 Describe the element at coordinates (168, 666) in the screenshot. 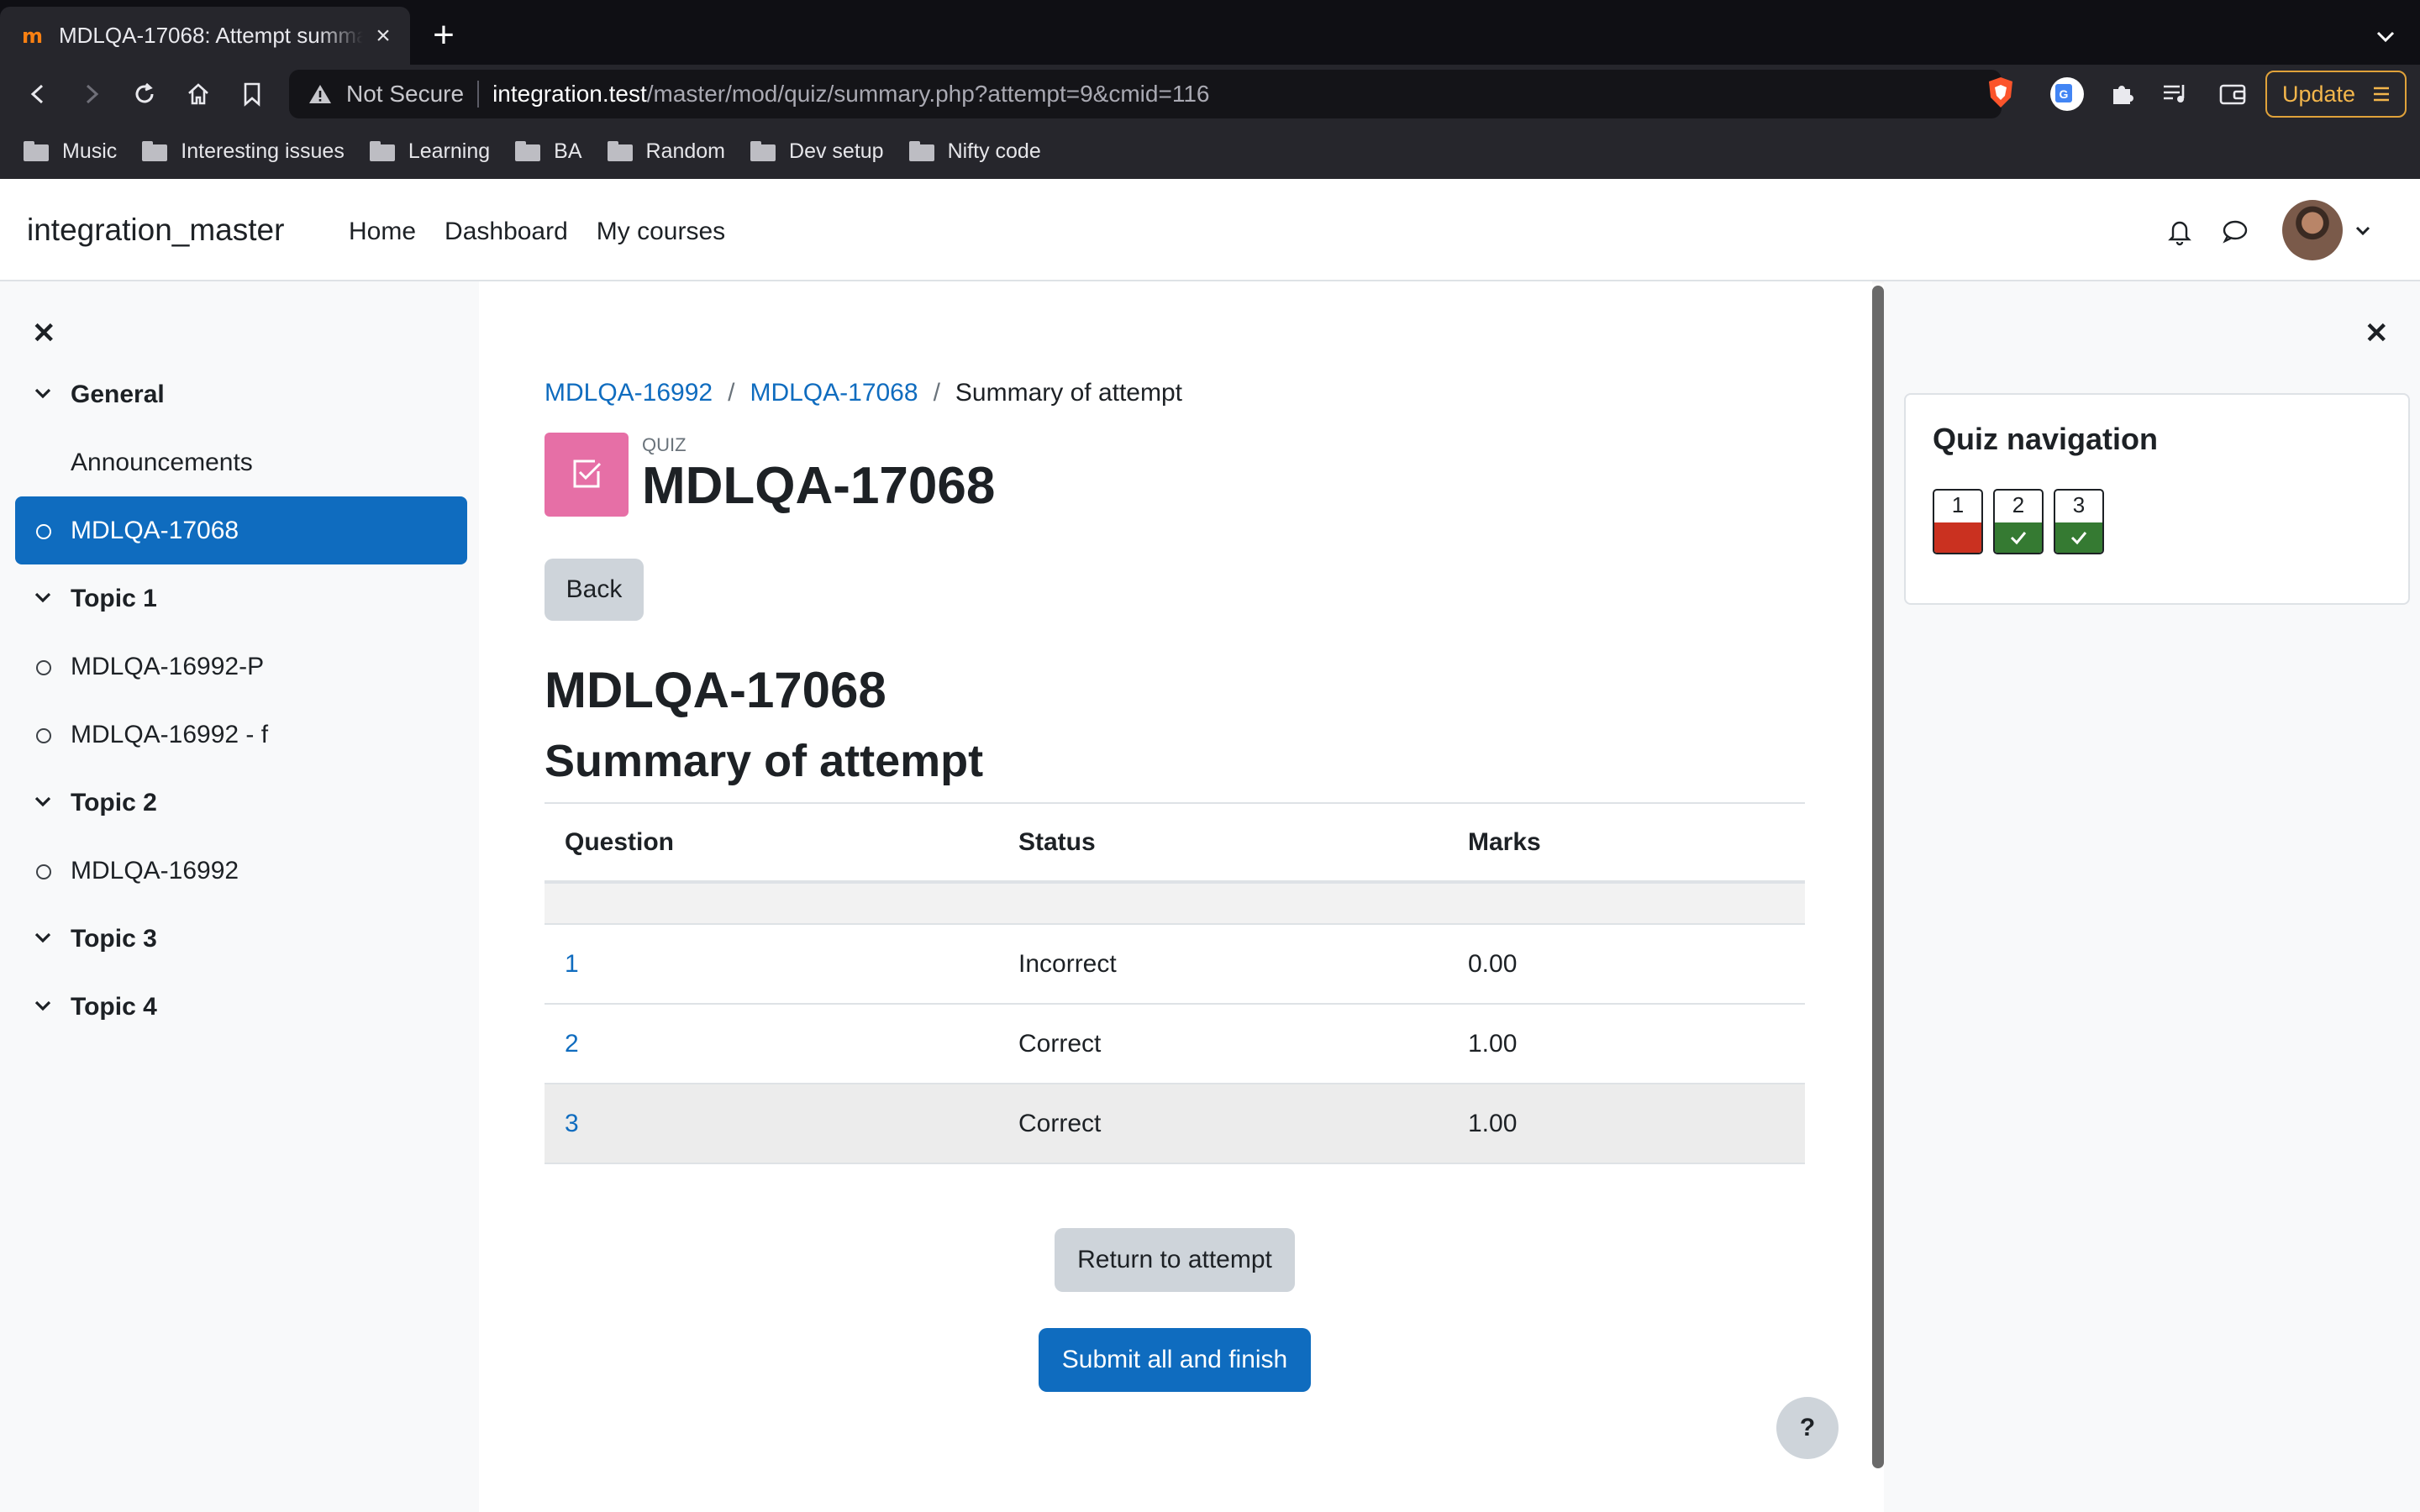

I see `activity-label: MDLQA-16992-P` at that location.